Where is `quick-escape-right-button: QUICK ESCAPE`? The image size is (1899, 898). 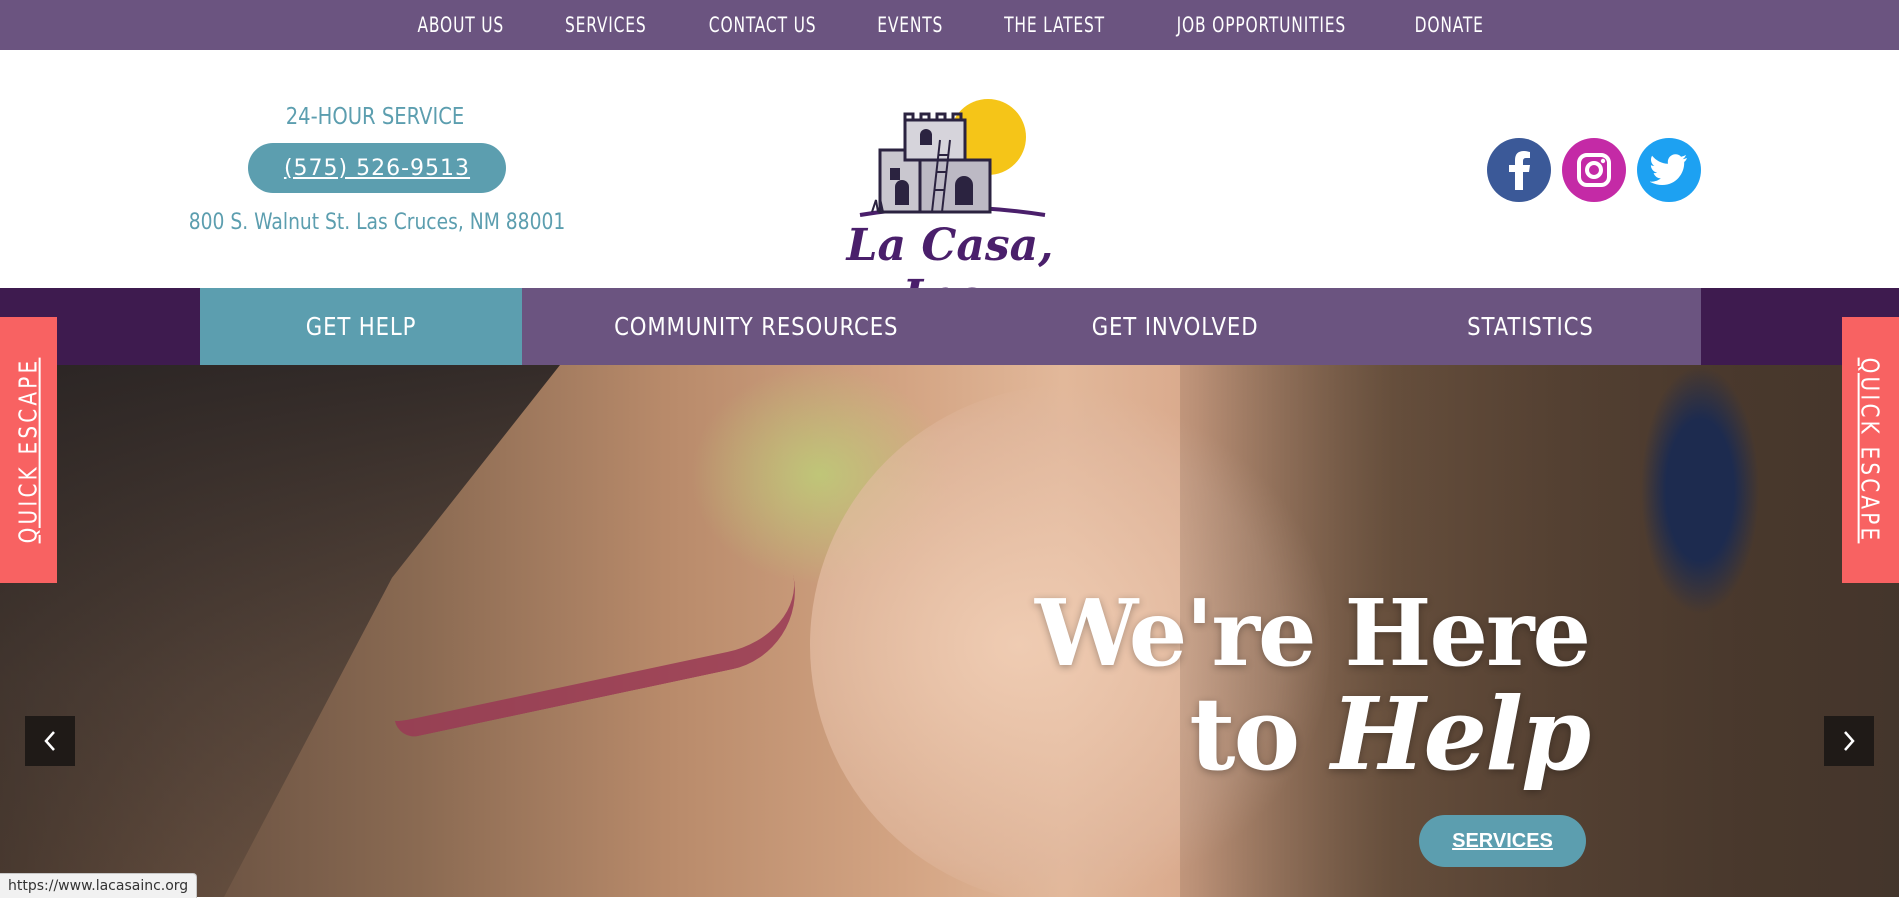 quick-escape-right-button: QUICK ESCAPE is located at coordinates (1870, 450).